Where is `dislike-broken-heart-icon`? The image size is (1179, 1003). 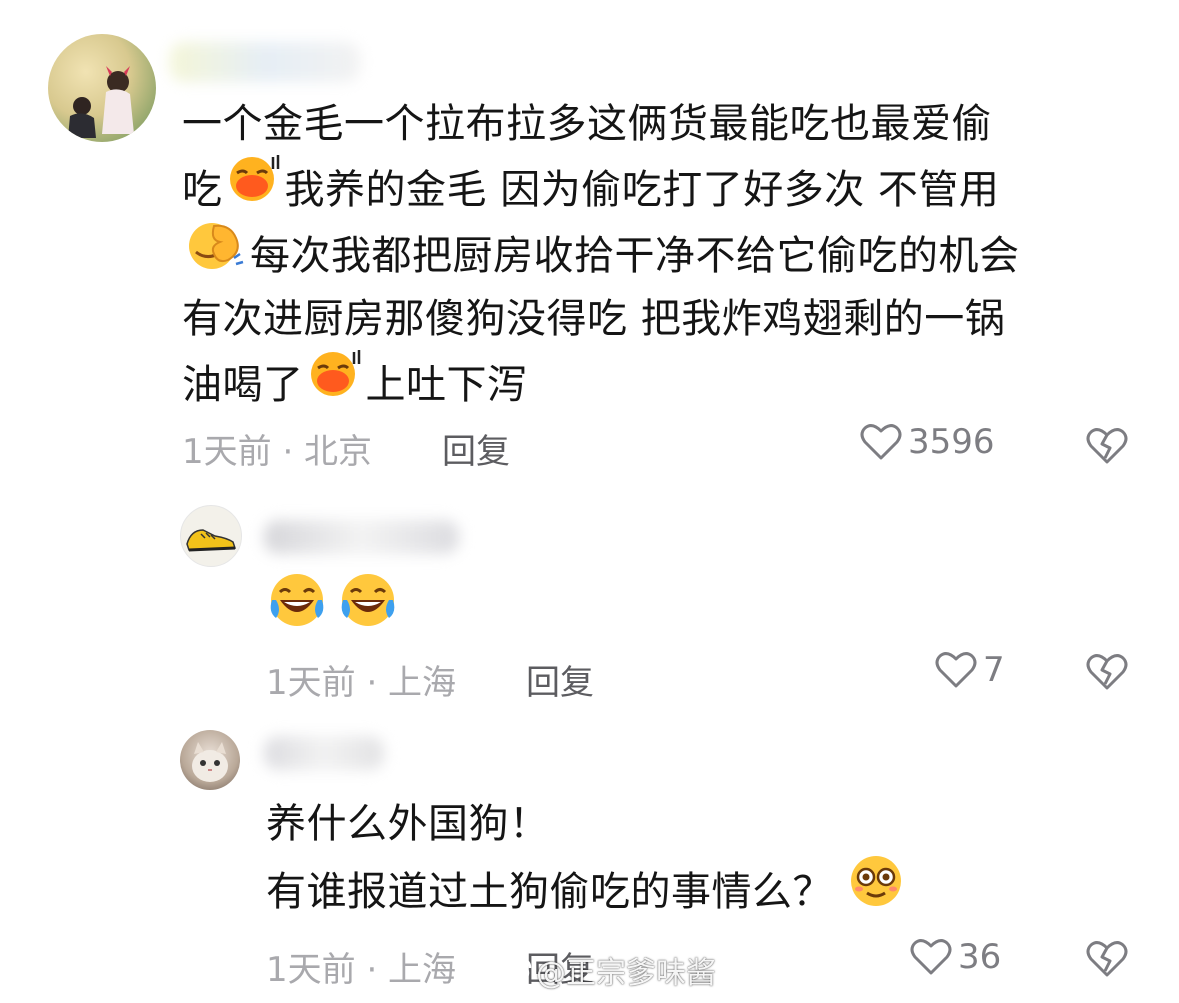 dislike-broken-heart-icon is located at coordinates (1107, 959).